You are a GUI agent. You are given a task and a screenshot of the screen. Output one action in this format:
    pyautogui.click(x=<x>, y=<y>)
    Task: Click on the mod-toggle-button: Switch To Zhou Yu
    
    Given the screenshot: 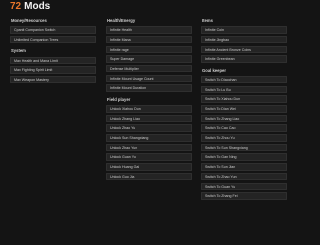 What is the action you would take?
    pyautogui.click(x=244, y=138)
    